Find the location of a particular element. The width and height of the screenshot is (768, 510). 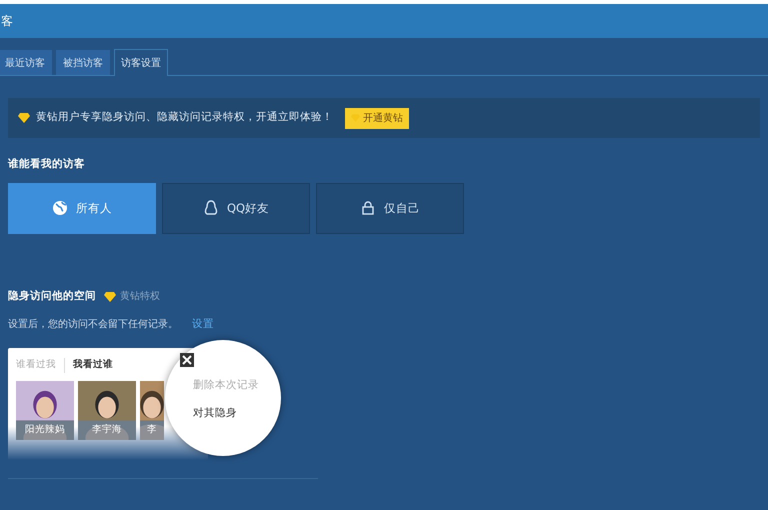

globe-icon is located at coordinates (60, 208).